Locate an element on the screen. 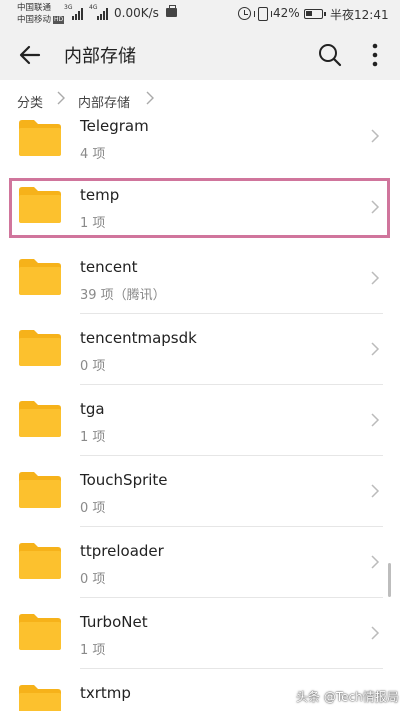  briefcase-icon is located at coordinates (171, 11).